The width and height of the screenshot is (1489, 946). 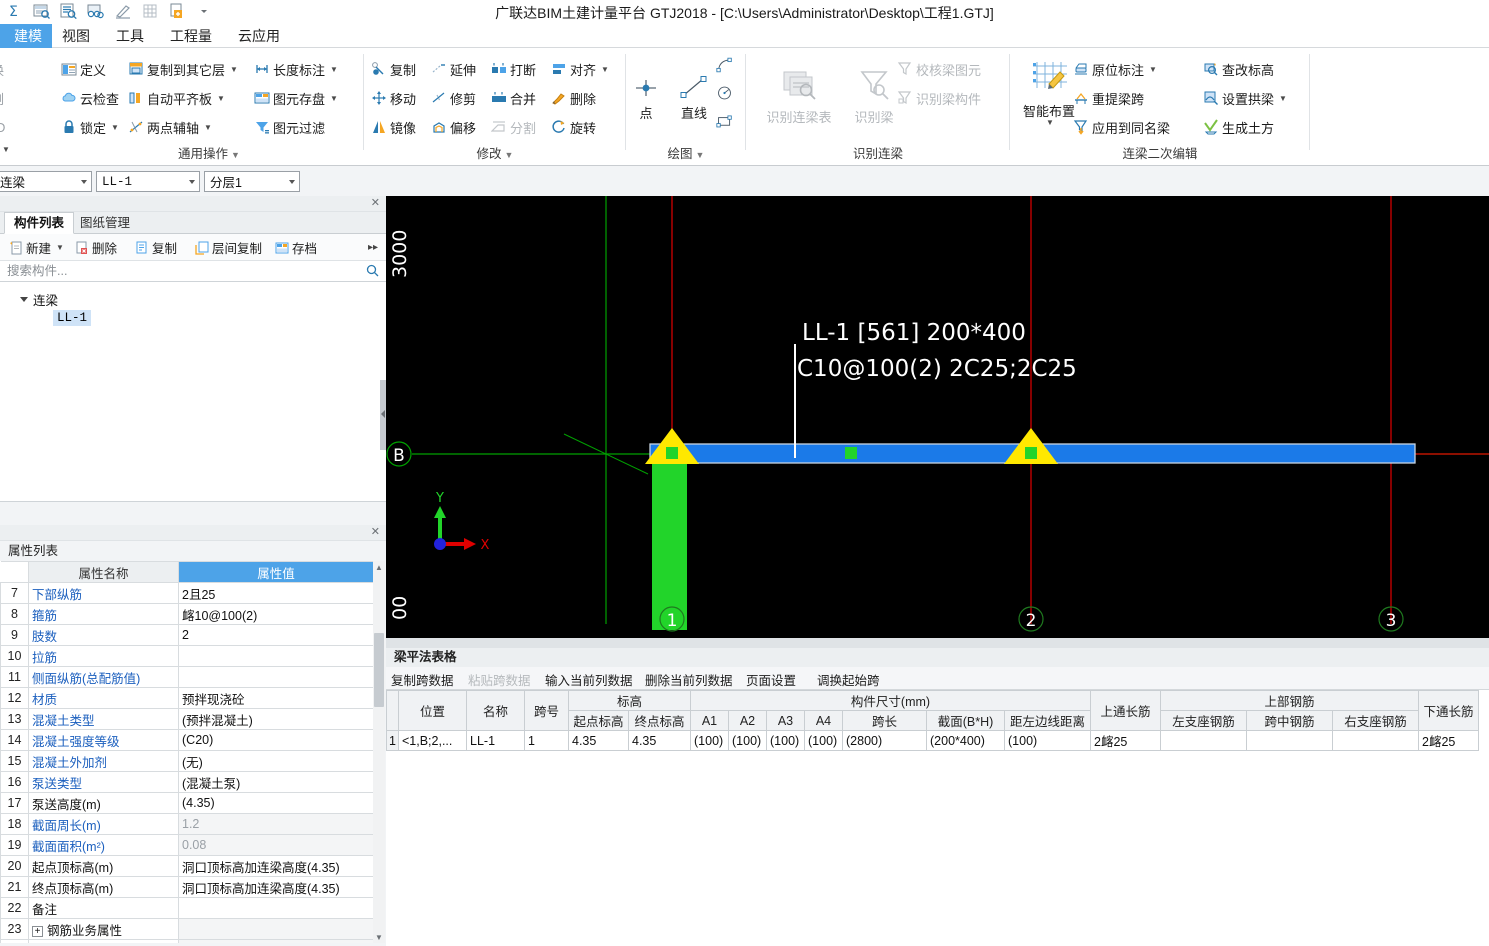 What do you see at coordinates (799, 93) in the screenshot?
I see `ribbon-item-recognize-beam-table: 识别连梁表` at bounding box center [799, 93].